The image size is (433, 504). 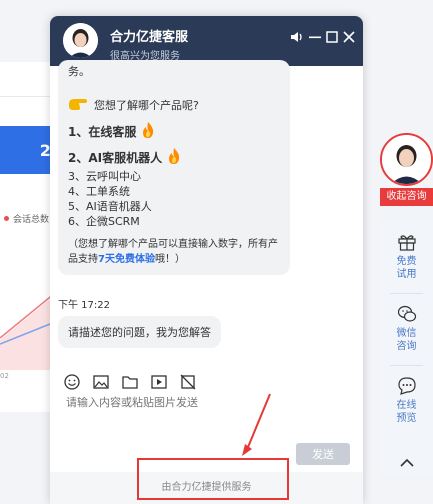 I want to click on option-item: 5、AI语音机器人, so click(x=174, y=206).